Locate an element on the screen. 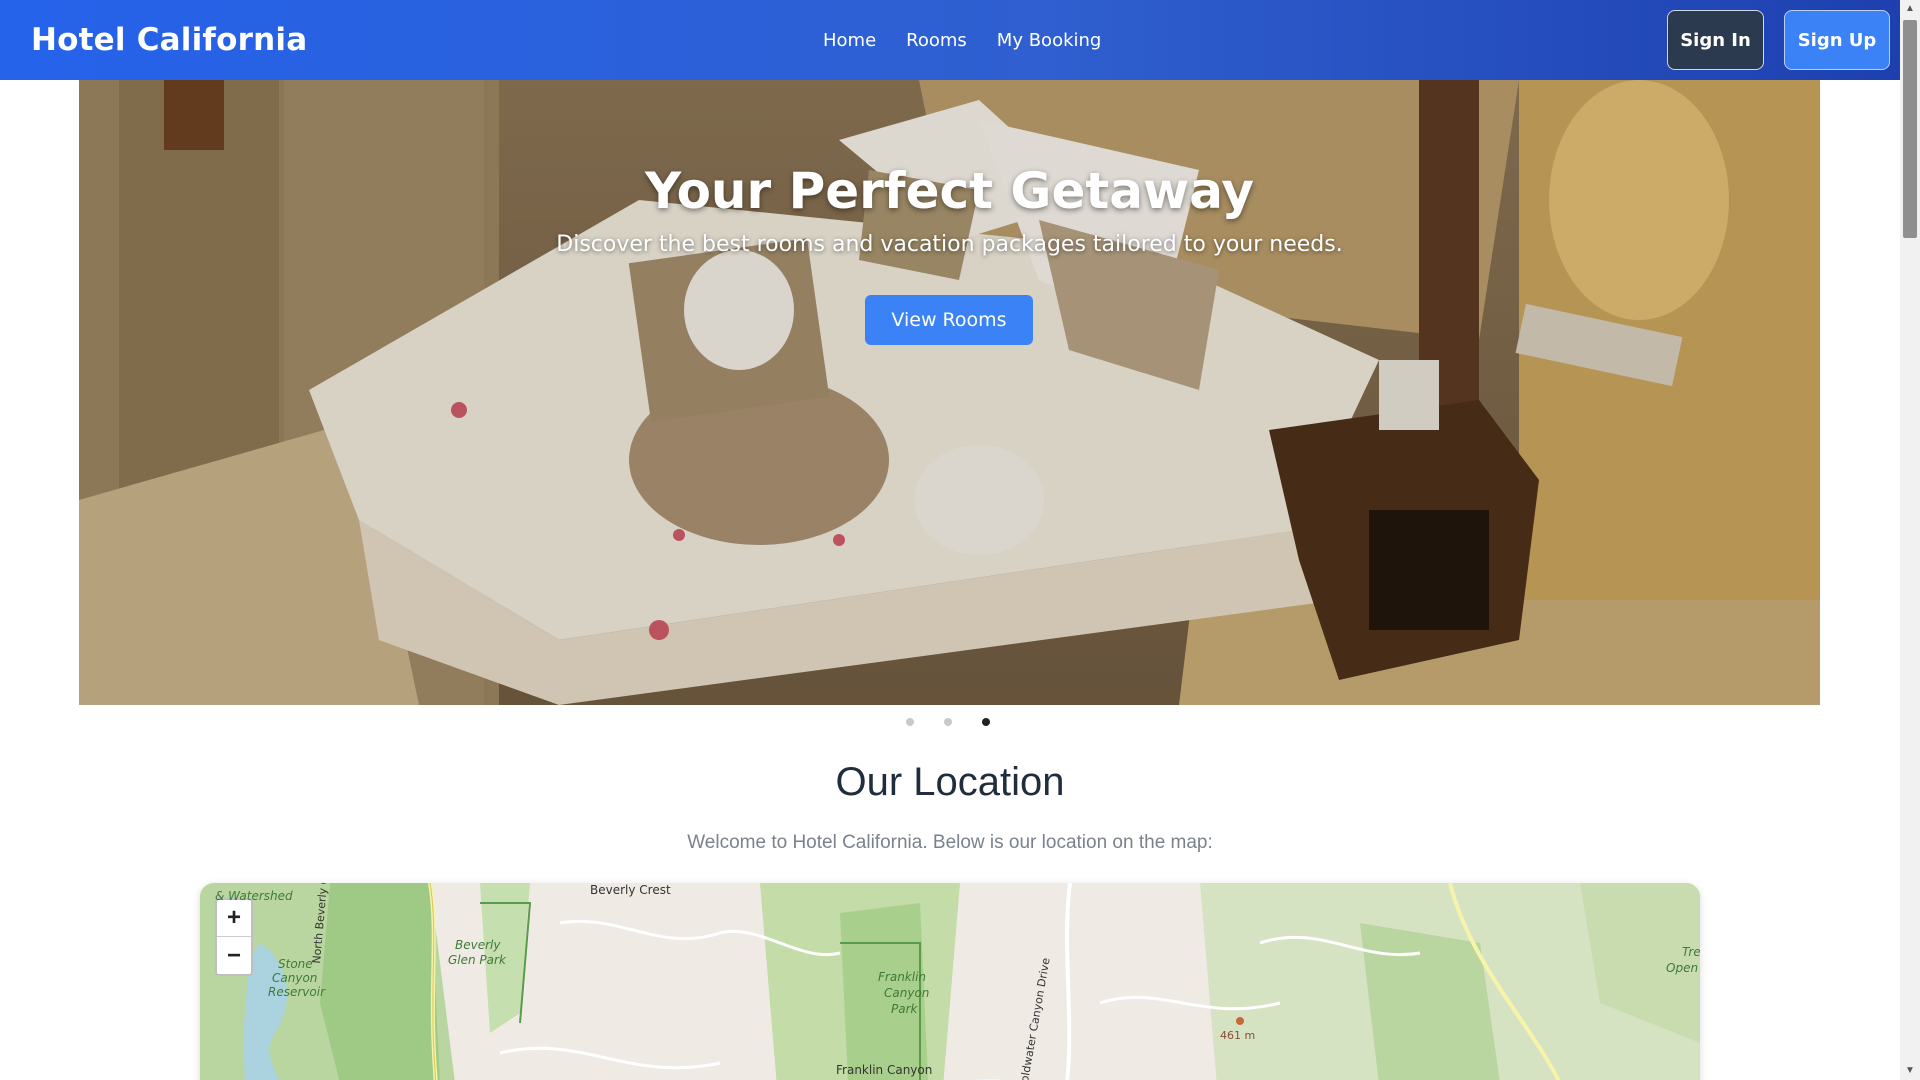  map-label-franklin-canyon: Franklin Canyon is located at coordinates (884, 1070).